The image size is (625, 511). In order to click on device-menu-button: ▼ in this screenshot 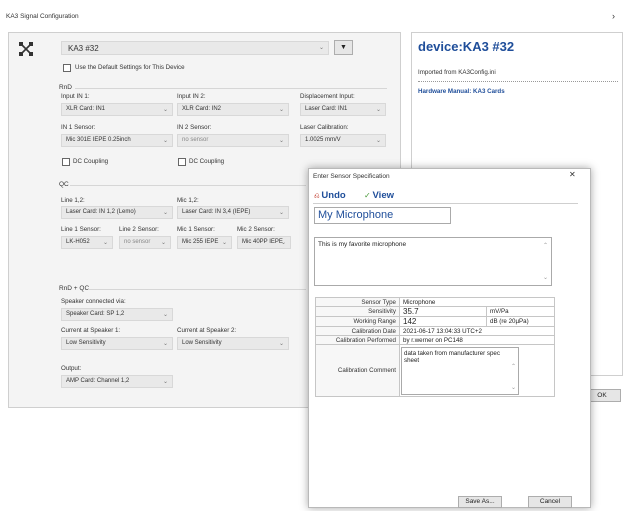, I will do `click(343, 47)`.